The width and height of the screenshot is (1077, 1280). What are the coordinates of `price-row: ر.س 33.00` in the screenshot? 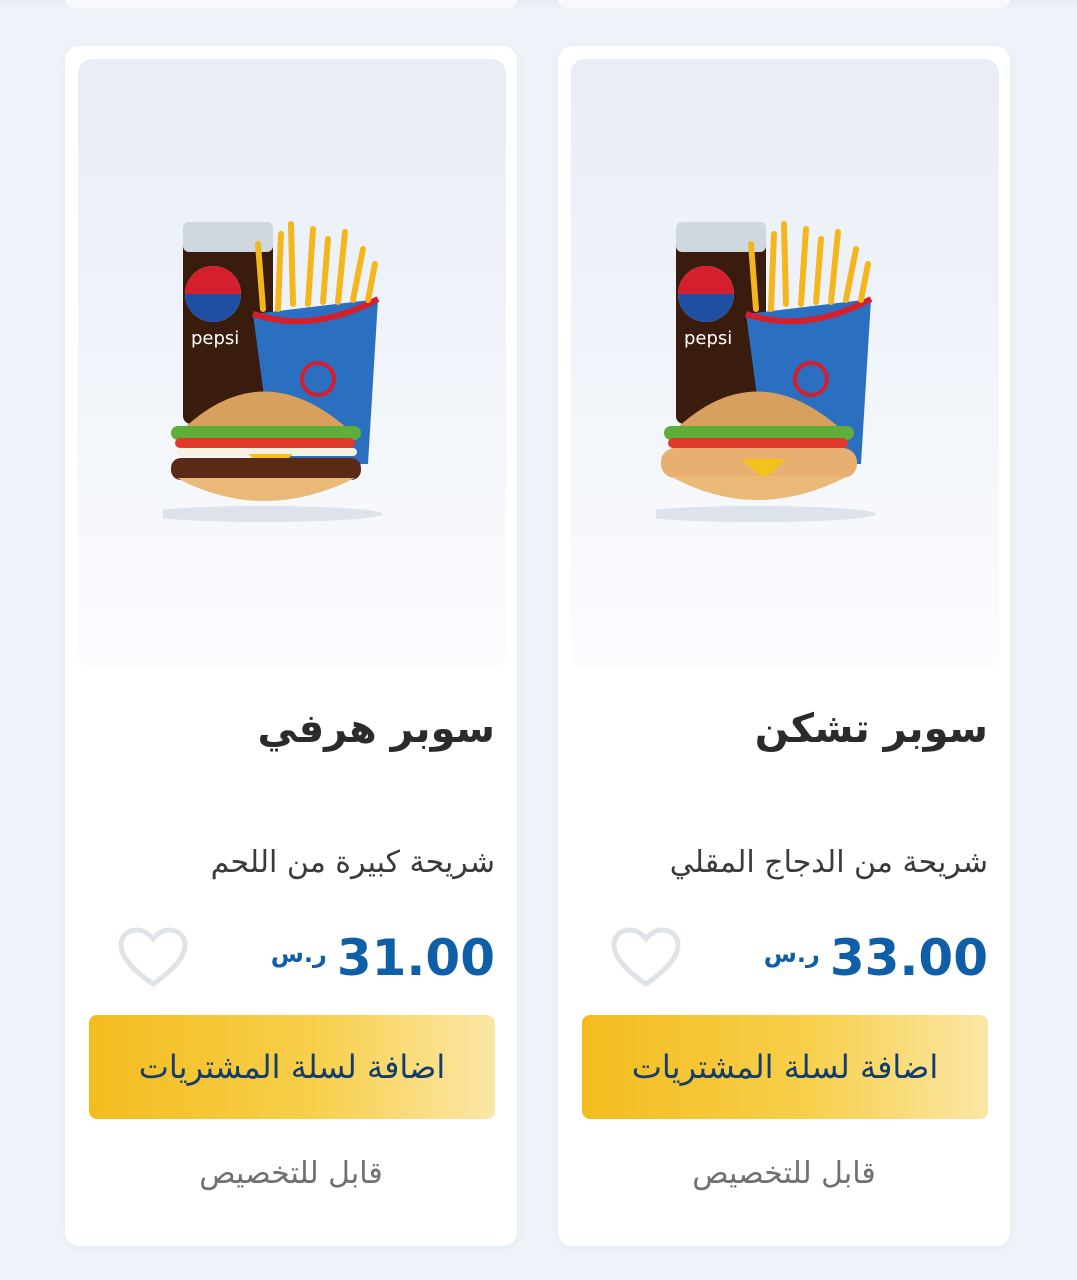 It's located at (876, 963).